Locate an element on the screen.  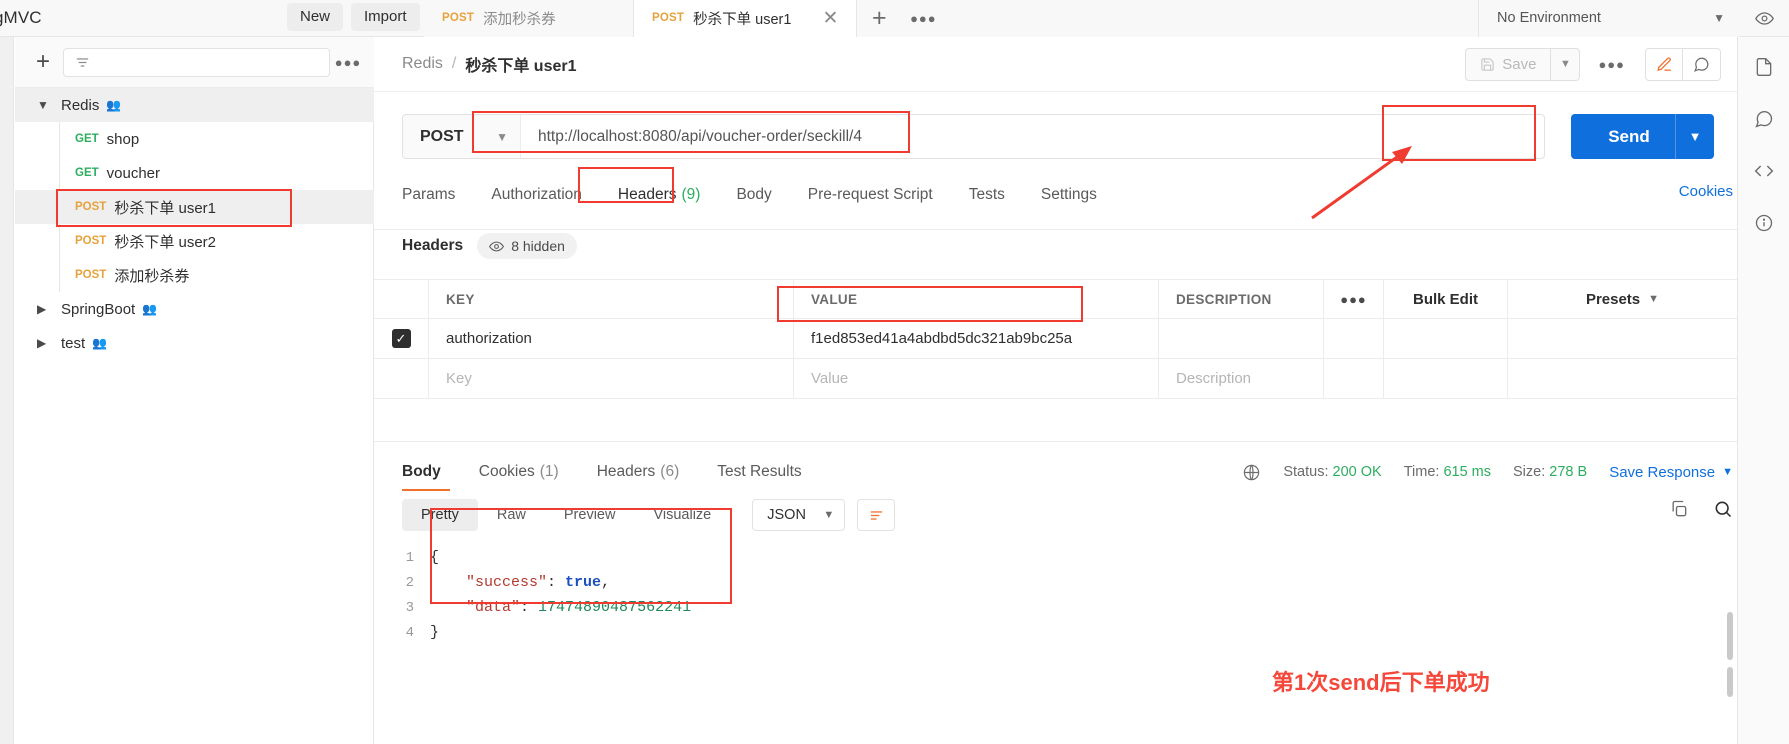
response-scrollbar-thumb is located at coordinates (1730, 636).